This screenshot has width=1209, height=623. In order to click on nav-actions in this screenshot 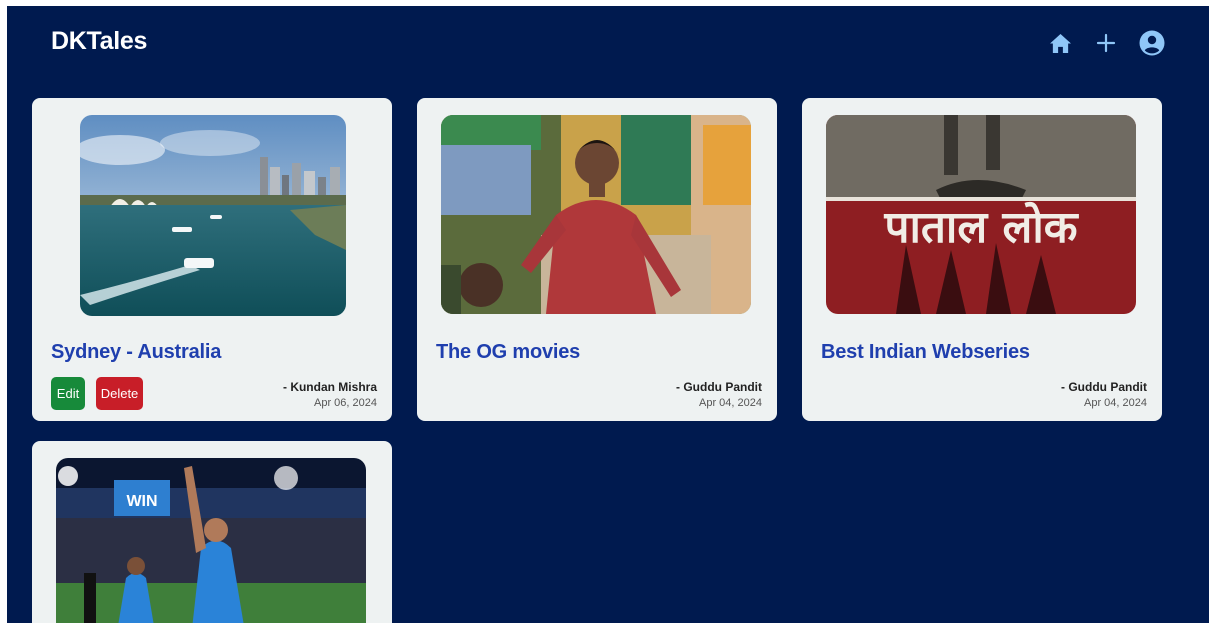, I will do `click(1106, 43)`.